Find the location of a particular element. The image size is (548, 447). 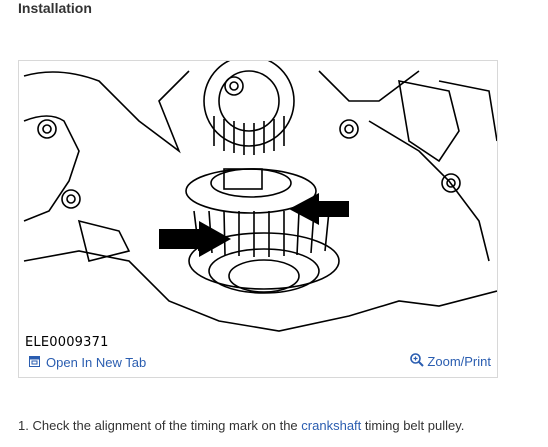

new-tab-icon is located at coordinates (34, 362).